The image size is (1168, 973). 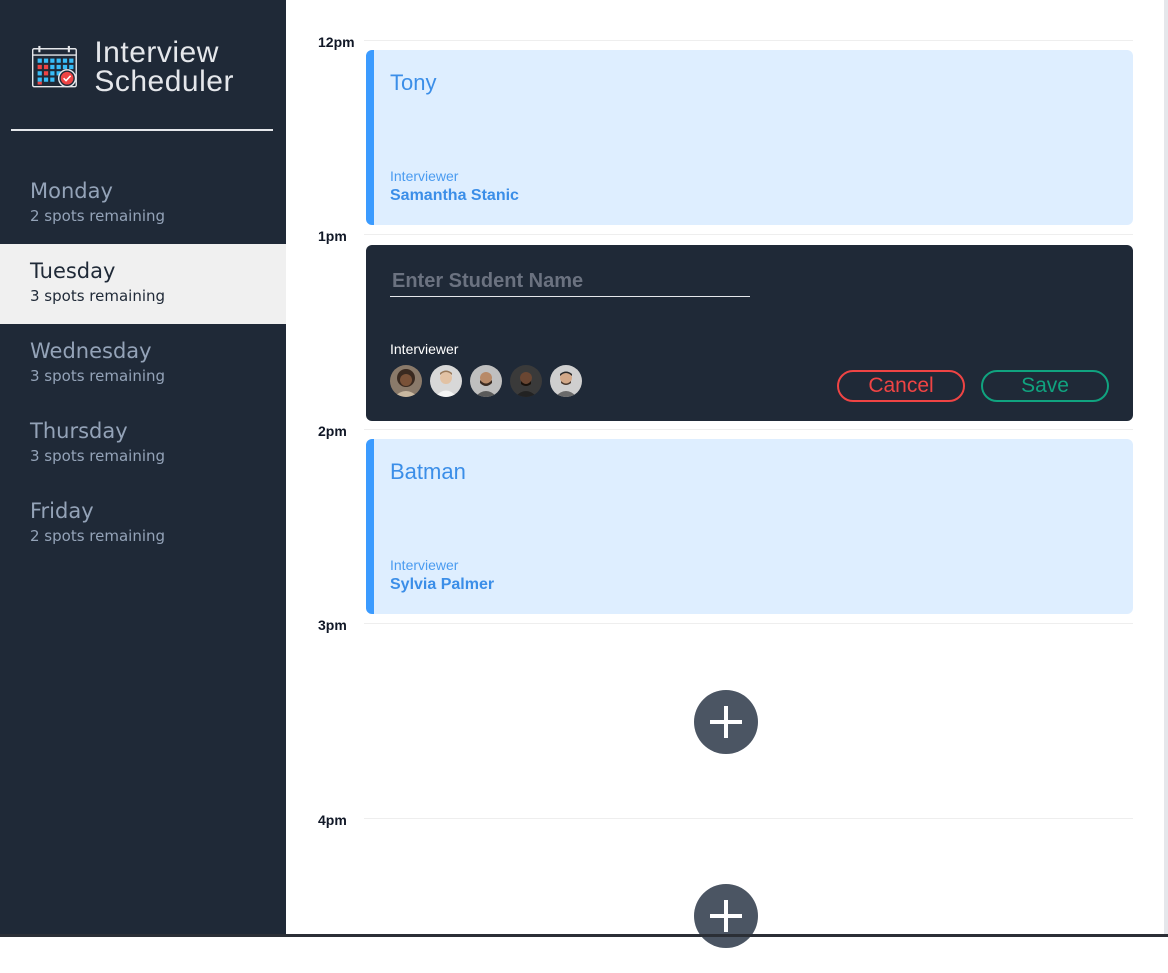 I want to click on day-item-wednesday: Wednesday 3 spots remaining, so click(x=143, y=364).